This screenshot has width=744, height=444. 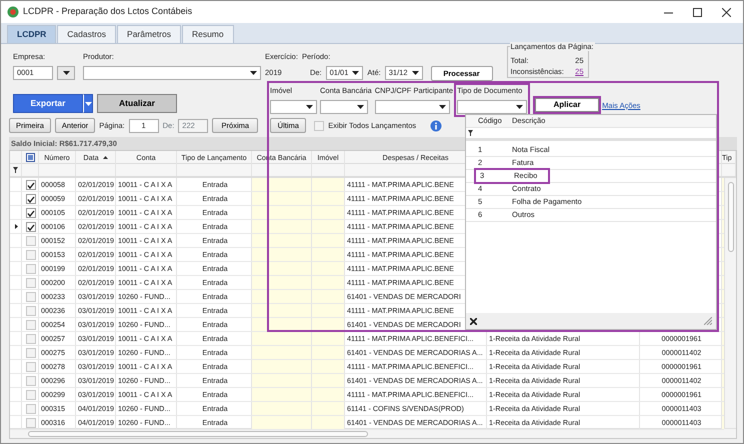 I want to click on resize-grip-icon, so click(x=708, y=321).